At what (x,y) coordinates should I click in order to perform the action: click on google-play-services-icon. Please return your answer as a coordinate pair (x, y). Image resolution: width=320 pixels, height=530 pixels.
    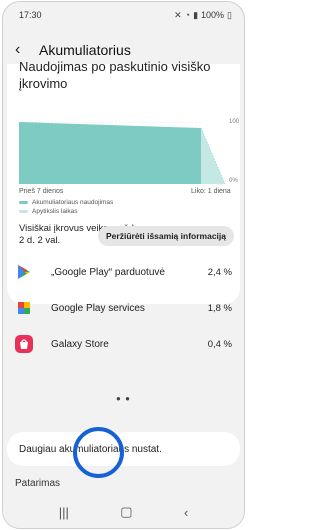
    Looking at the image, I should click on (24, 308).